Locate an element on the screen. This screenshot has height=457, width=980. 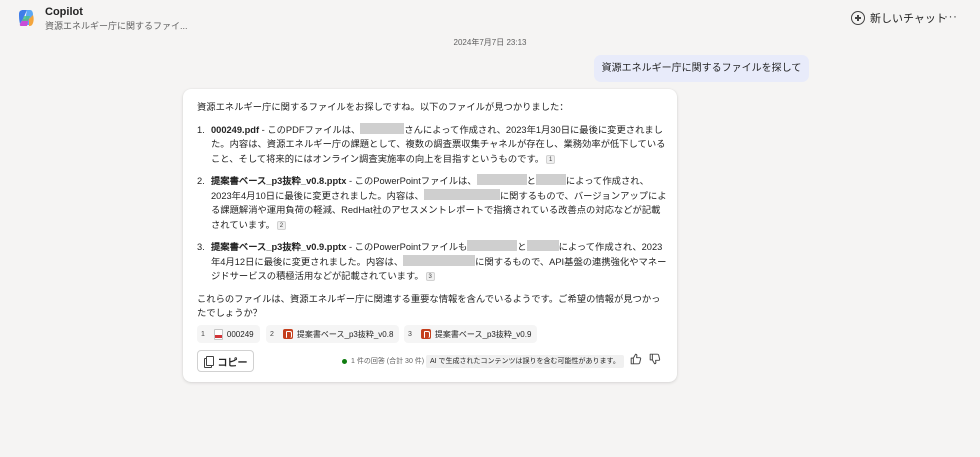
reference-chip-1: 1 000249 is located at coordinates (228, 334).